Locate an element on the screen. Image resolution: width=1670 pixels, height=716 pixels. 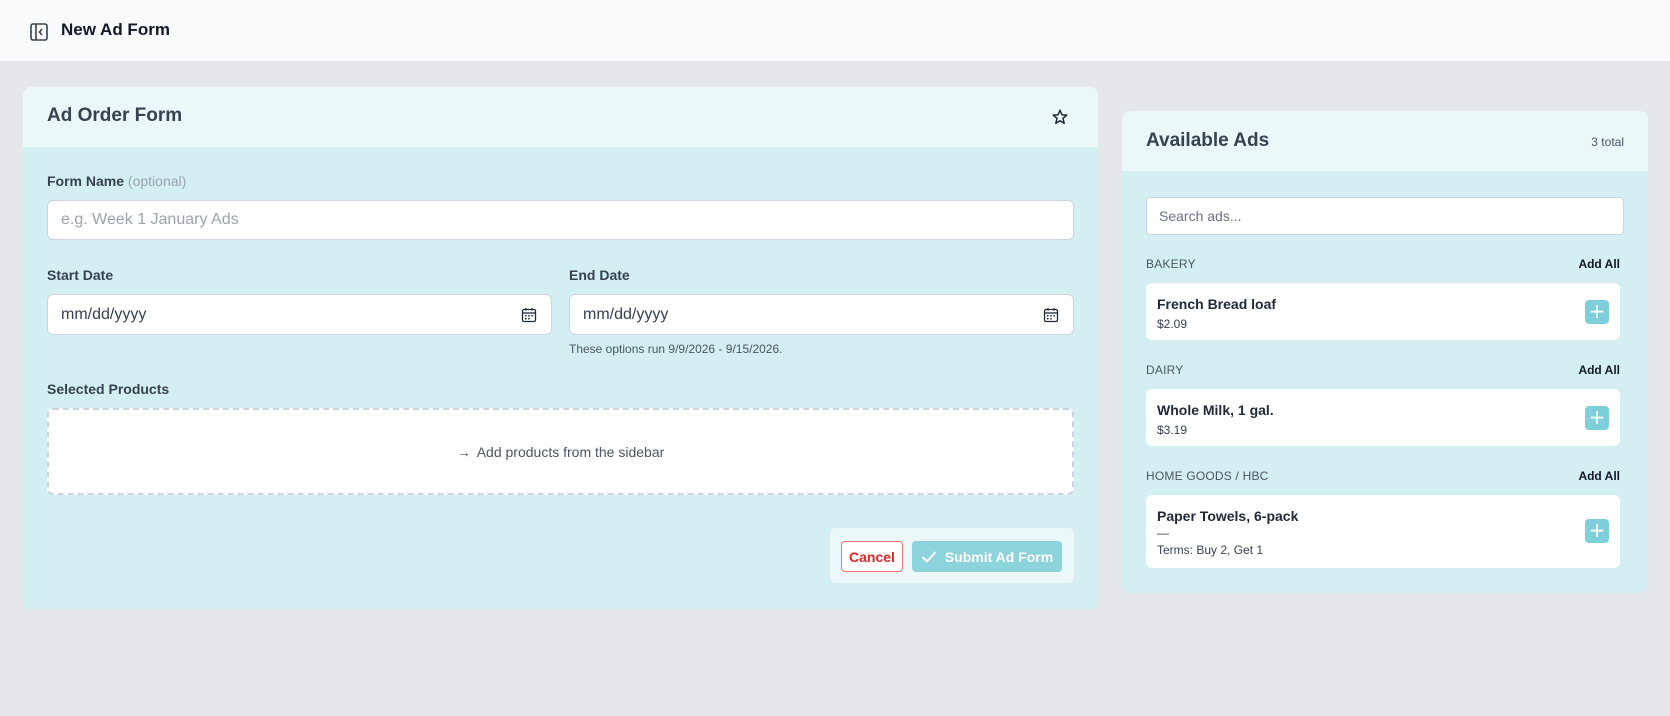
top-bar: New Ad Form is located at coordinates (835, 31).